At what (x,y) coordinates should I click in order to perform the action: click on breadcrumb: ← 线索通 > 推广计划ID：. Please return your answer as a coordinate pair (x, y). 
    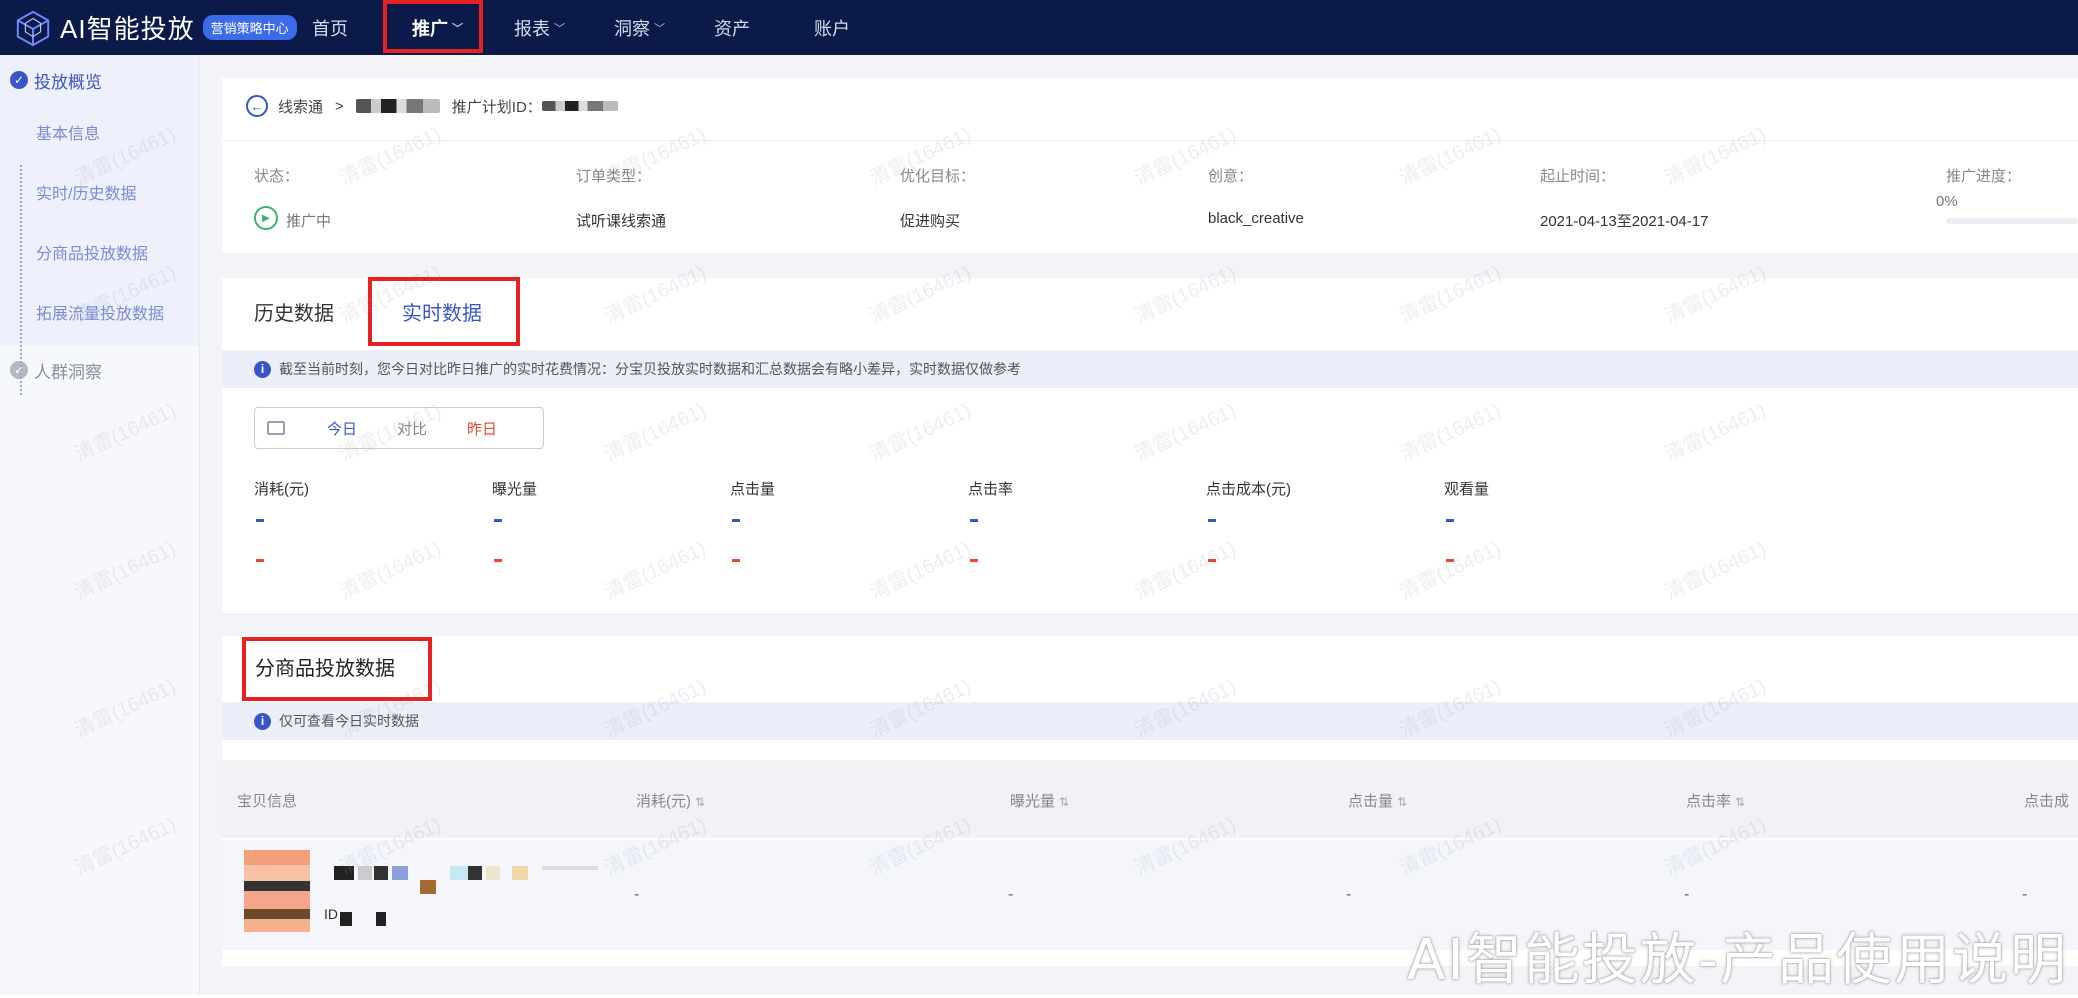
    Looking at the image, I should click on (432, 106).